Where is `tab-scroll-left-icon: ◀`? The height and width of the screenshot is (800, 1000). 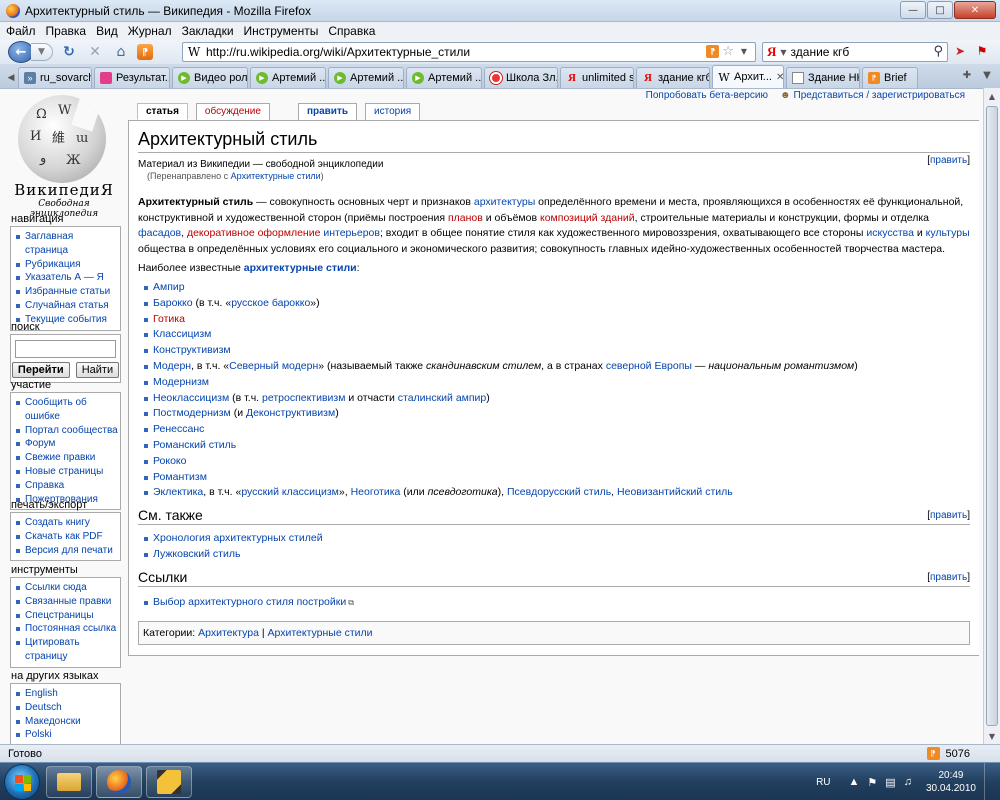
tab-scroll-left-icon: ◀ is located at coordinates (11, 78).